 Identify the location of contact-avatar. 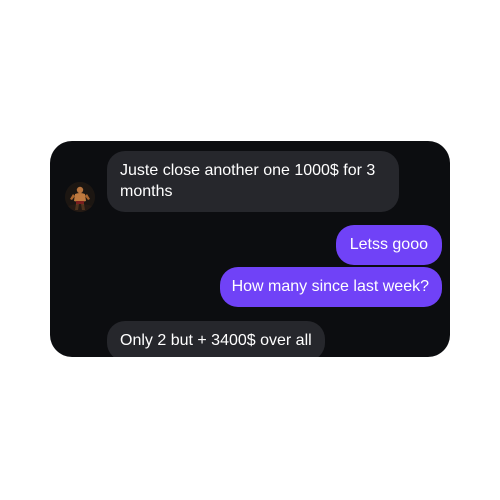
(80, 197).